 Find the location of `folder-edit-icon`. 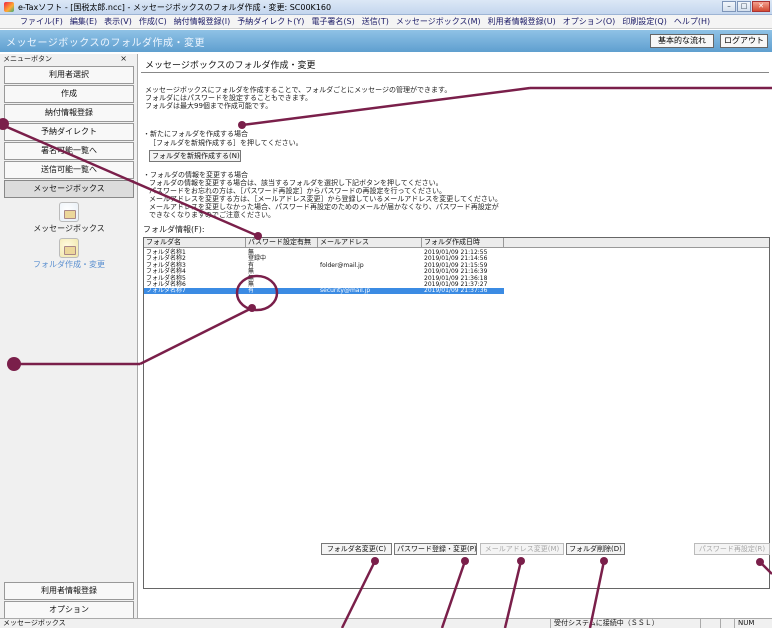

folder-edit-icon is located at coordinates (69, 248).